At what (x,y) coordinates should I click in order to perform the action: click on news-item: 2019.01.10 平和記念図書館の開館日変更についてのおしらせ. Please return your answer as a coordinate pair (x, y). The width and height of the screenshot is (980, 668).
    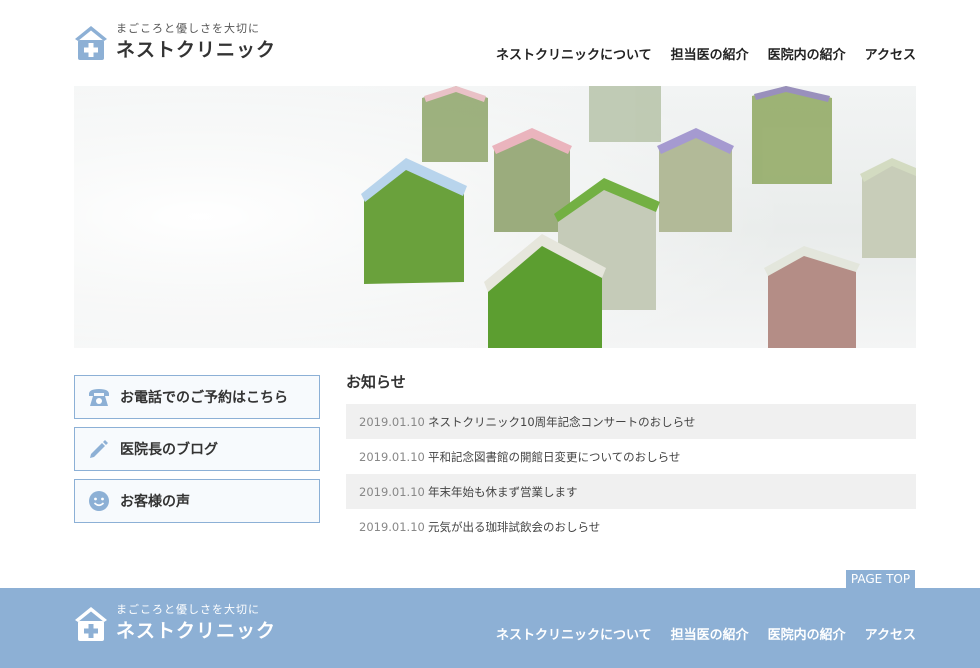
    Looking at the image, I should click on (631, 456).